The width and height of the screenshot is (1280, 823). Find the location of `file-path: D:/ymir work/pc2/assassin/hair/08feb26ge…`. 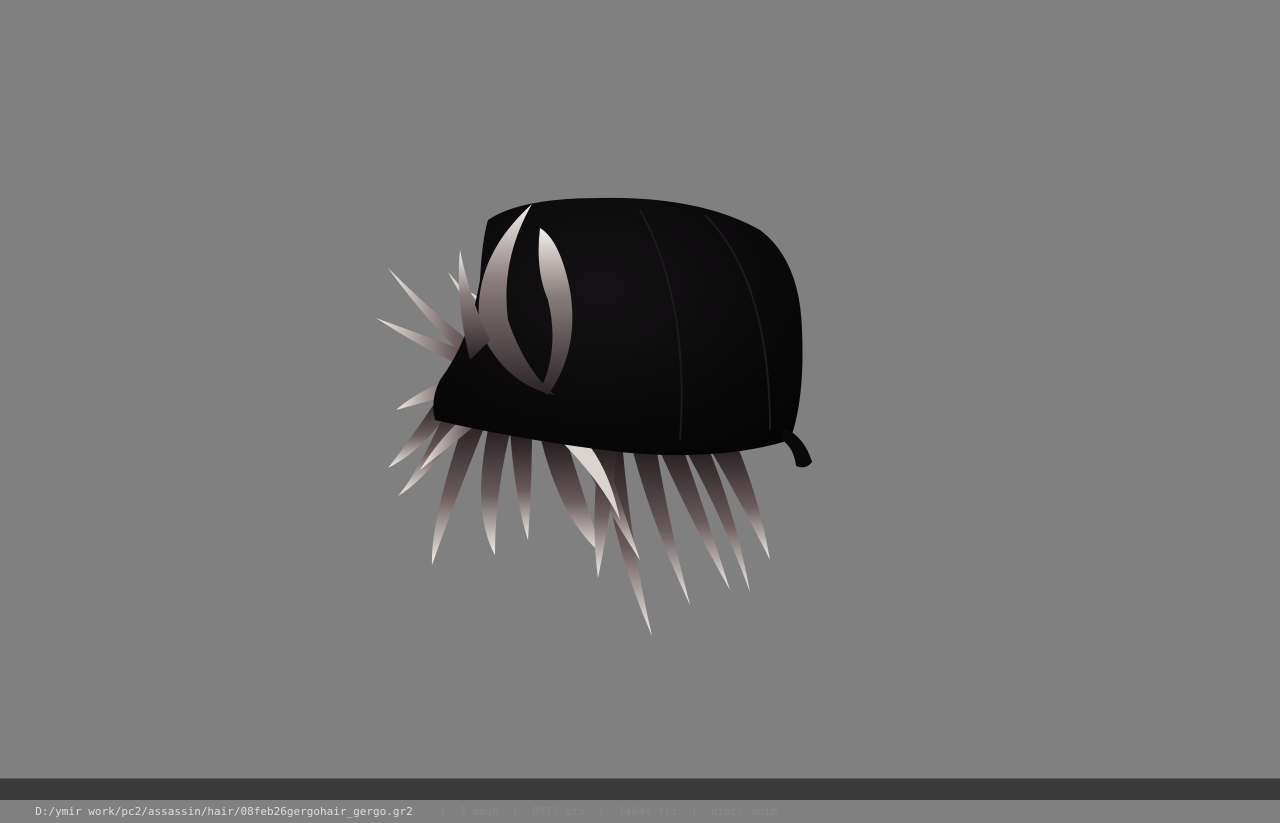

file-path: D:/ymir work/pc2/assassin/hair/08feb26ge… is located at coordinates (224, 811).